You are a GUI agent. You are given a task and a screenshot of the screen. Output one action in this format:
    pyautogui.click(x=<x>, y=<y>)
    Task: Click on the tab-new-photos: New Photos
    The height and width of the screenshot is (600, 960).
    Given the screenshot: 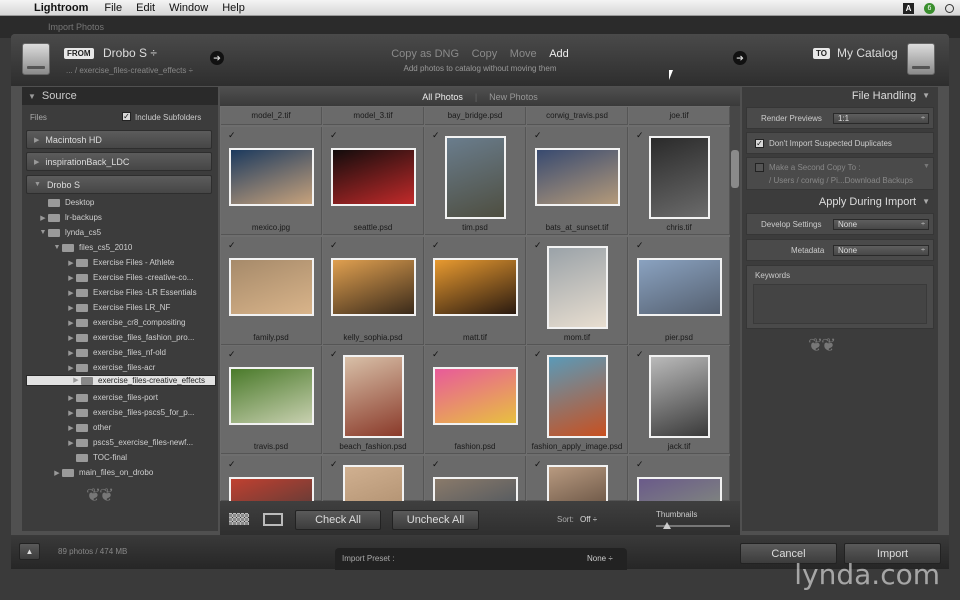 What is the action you would take?
    pyautogui.click(x=513, y=97)
    